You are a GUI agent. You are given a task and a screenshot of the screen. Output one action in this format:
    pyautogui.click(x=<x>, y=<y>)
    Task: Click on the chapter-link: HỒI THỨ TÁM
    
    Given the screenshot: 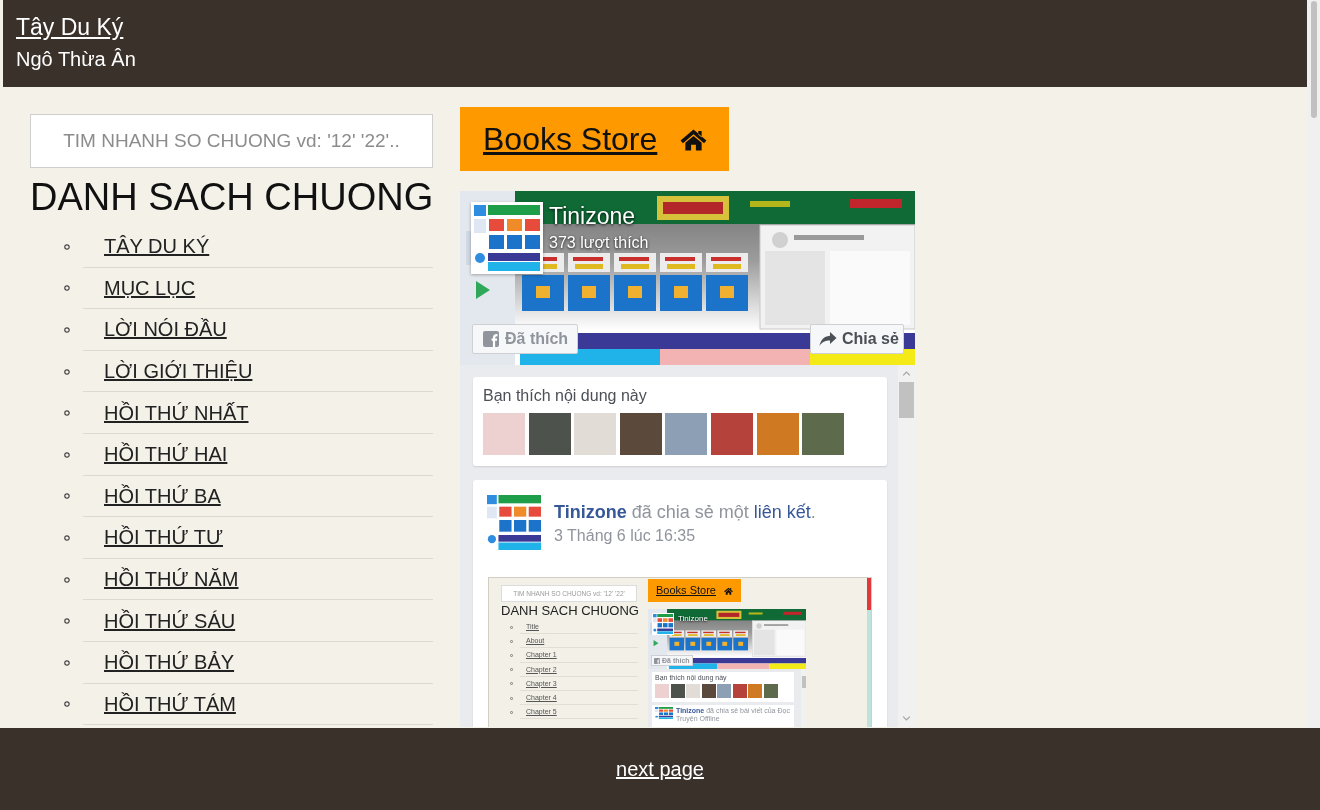 What is the action you would take?
    pyautogui.click(x=170, y=703)
    